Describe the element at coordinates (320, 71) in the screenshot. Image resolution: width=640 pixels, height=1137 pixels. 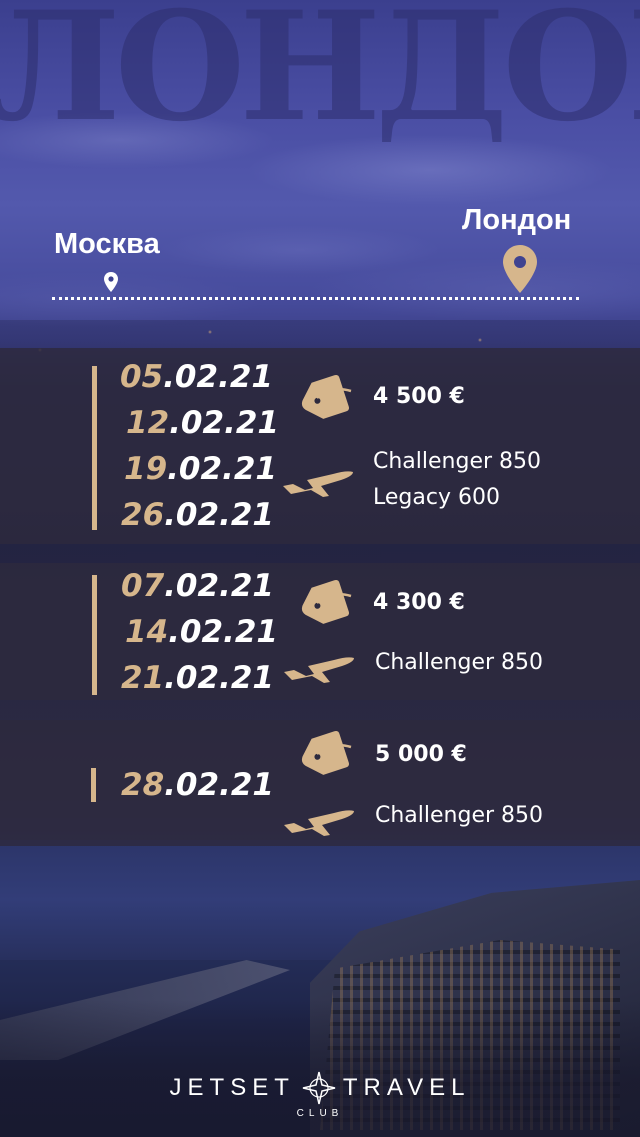
I see `background-title: ЛОНДОН` at that location.